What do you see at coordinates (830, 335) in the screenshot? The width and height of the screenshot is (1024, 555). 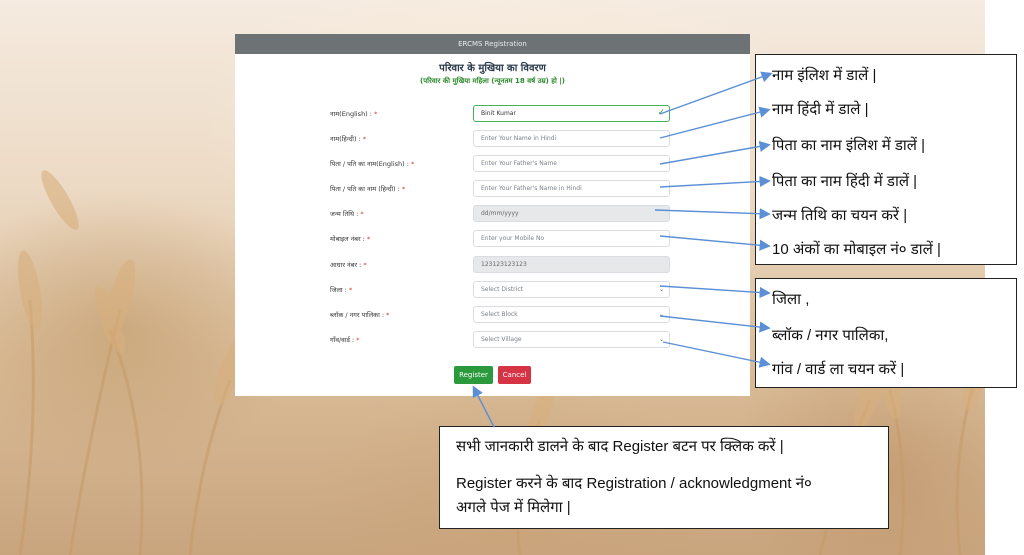 I see `callout-block: ब्लॉक / नगर पालिका,` at bounding box center [830, 335].